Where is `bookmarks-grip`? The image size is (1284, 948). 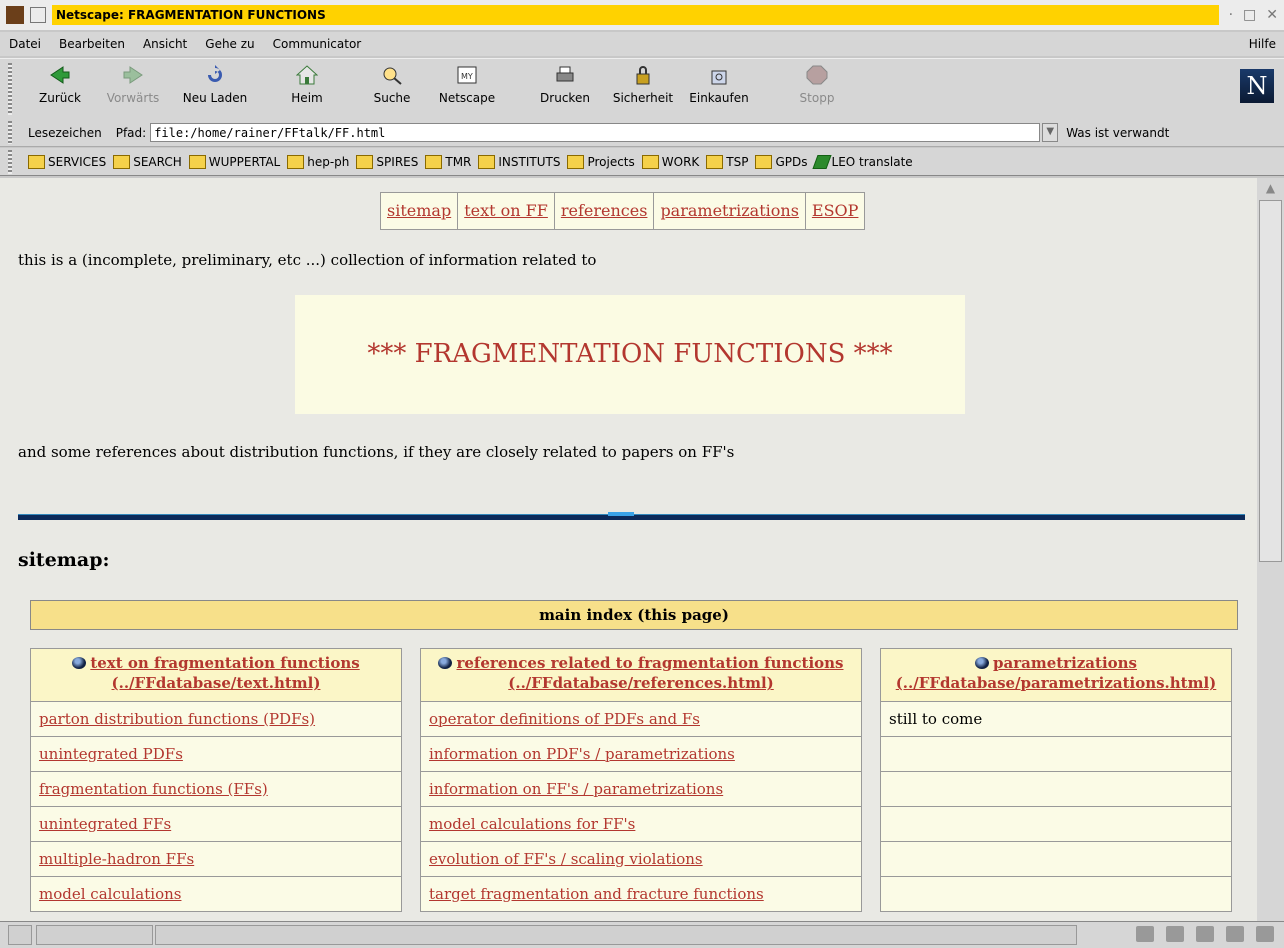 bookmarks-grip is located at coordinates (10, 162).